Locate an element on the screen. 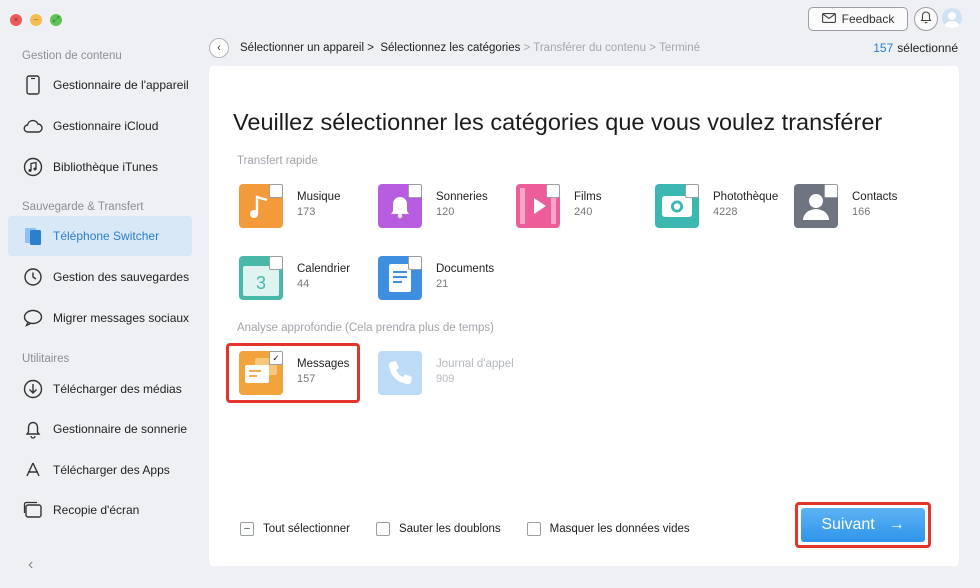 Image resolution: width=980 pixels, height=588 pixels. window-controls: × – ⤢ is located at coordinates (36, 20).